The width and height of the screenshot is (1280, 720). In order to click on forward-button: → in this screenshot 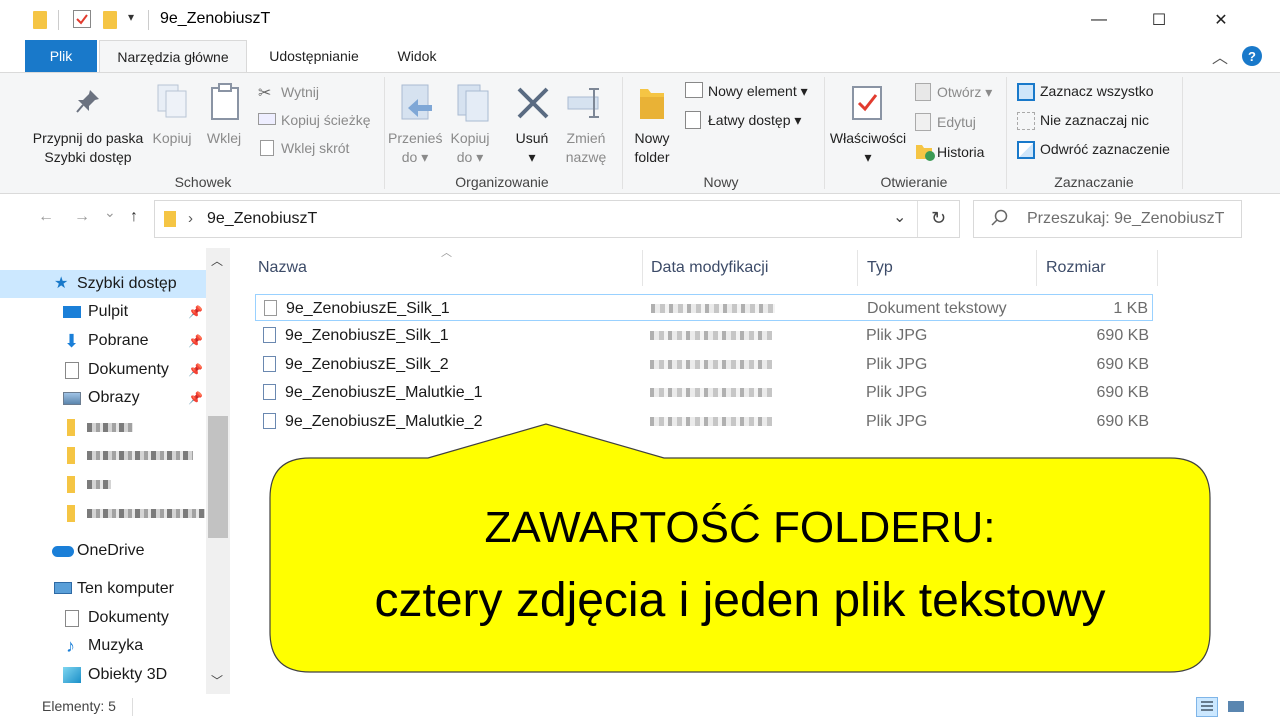, I will do `click(82, 217)`.